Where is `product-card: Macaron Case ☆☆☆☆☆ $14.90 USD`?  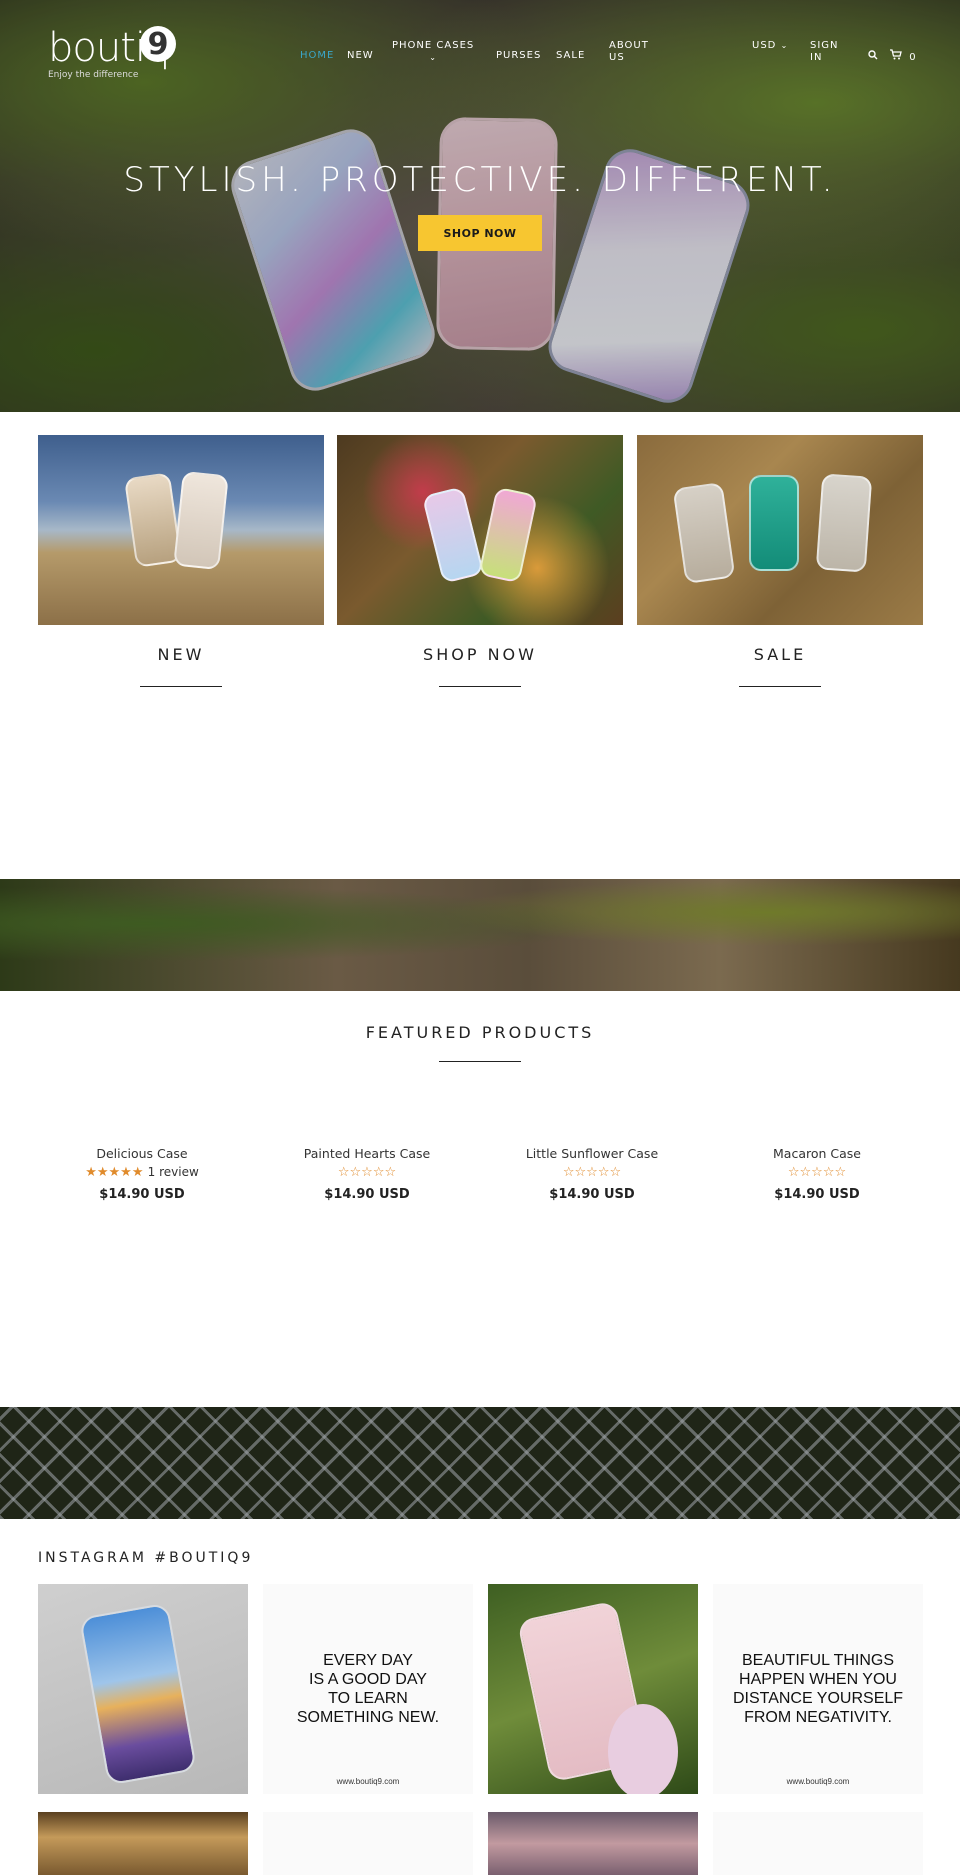
product-card: Macaron Case ☆☆☆☆☆ $14.90 USD is located at coordinates (817, 1174).